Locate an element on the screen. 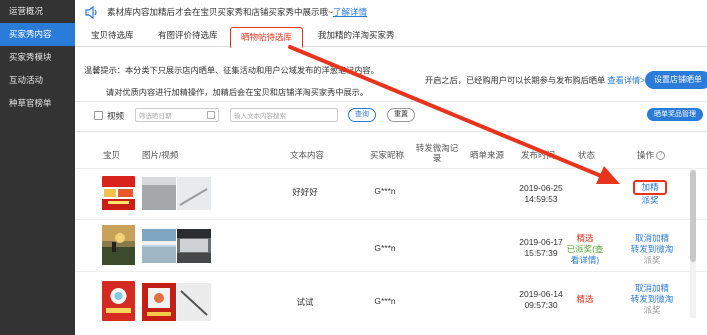  reset-button: 重置 is located at coordinates (401, 115).